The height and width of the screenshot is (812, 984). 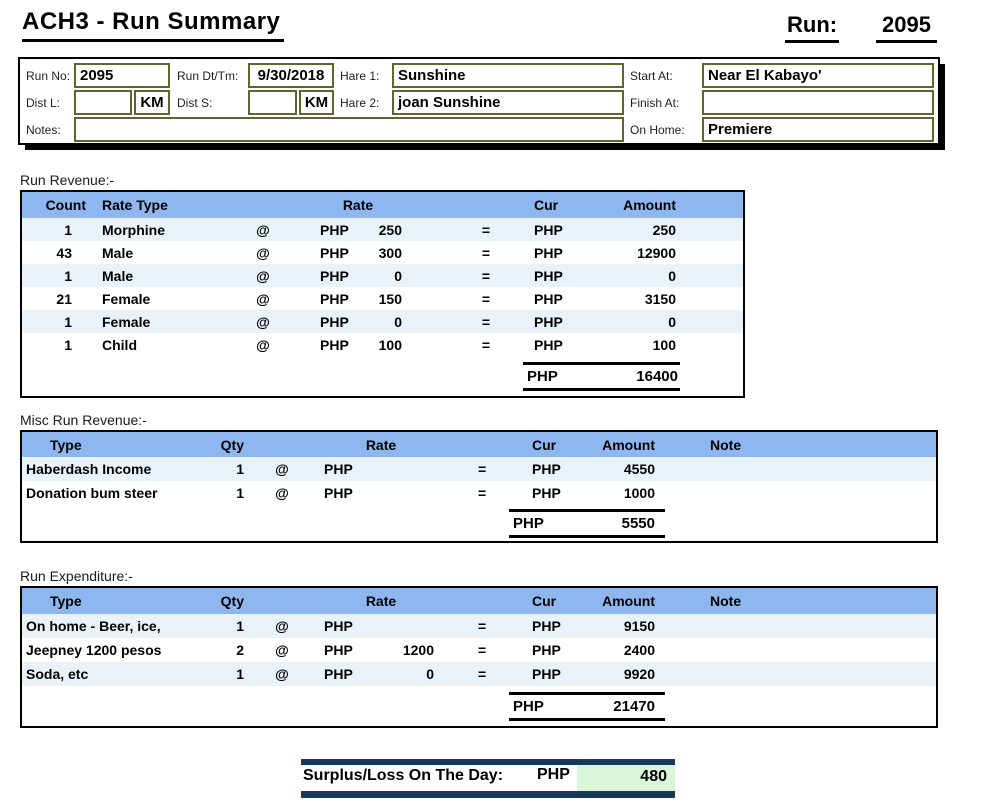 I want to click on dist-l-label: Dist L:, so click(x=43, y=103).